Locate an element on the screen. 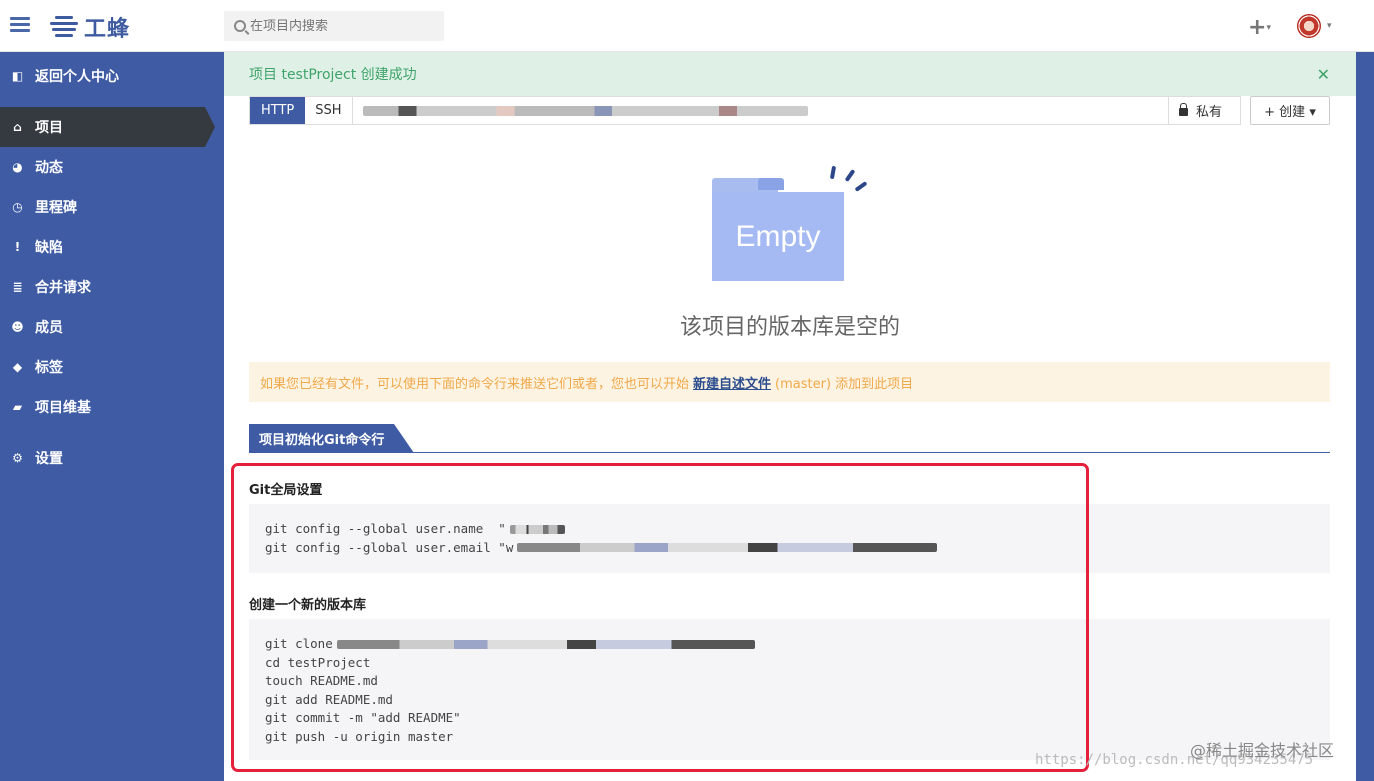 The image size is (1374, 781). users-icon: ☻ is located at coordinates (17, 327).